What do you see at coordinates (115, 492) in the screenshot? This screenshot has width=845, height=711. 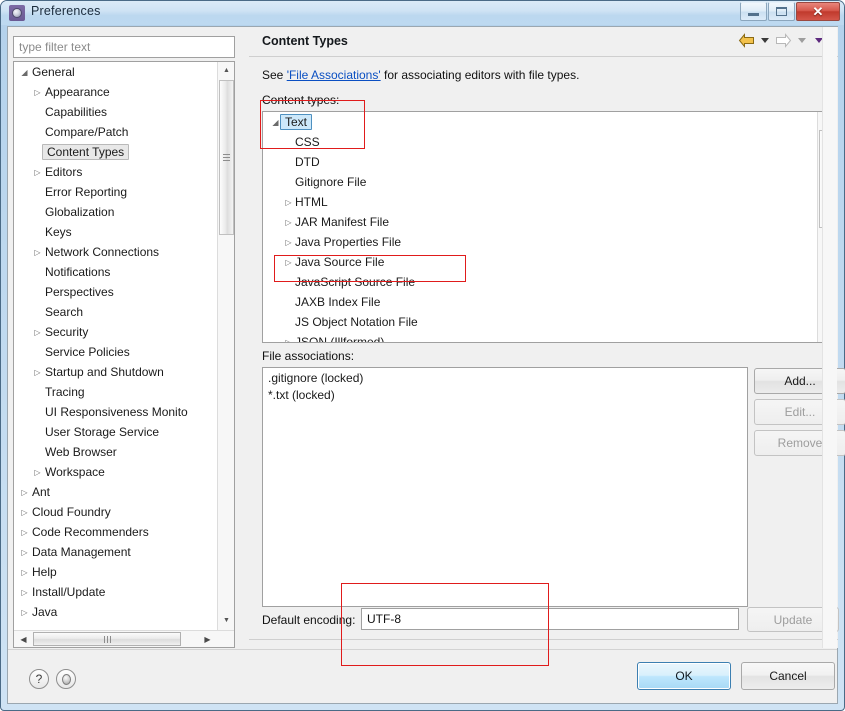 I see `sidebar-item-ant: ▷ Ant` at bounding box center [115, 492].